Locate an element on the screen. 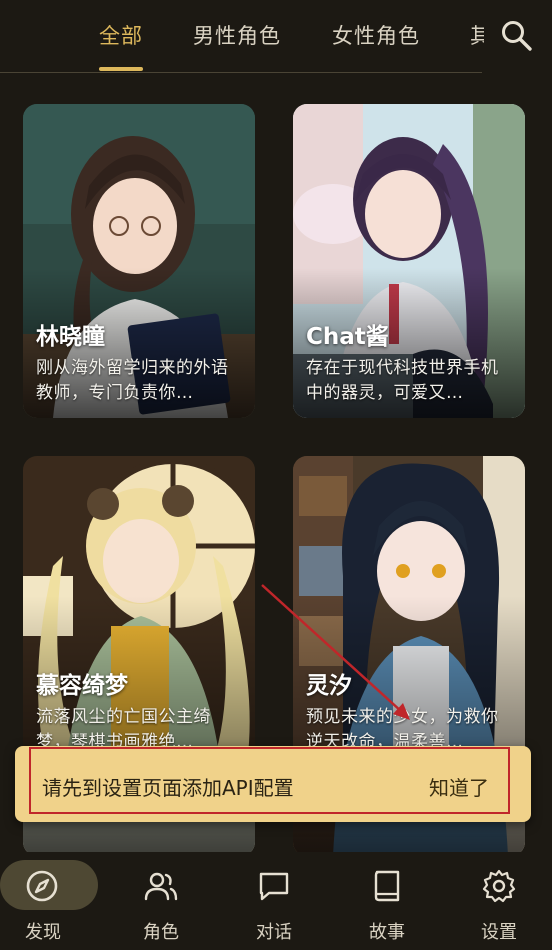  category-tab-bar: 全部 男性角色 女性角色 其 is located at coordinates (276, 37).